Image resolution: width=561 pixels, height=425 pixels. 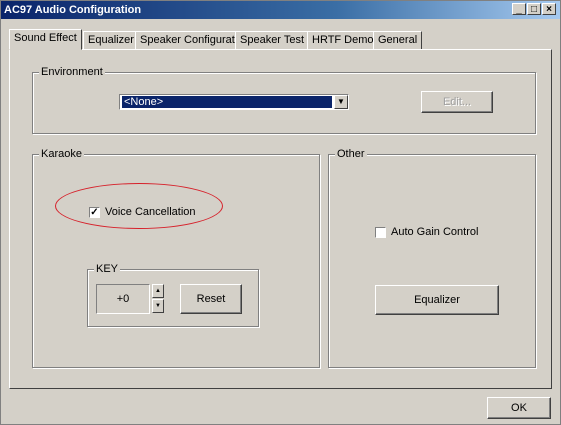 I want to click on equalizer-button: Equalizer, so click(x=437, y=300).